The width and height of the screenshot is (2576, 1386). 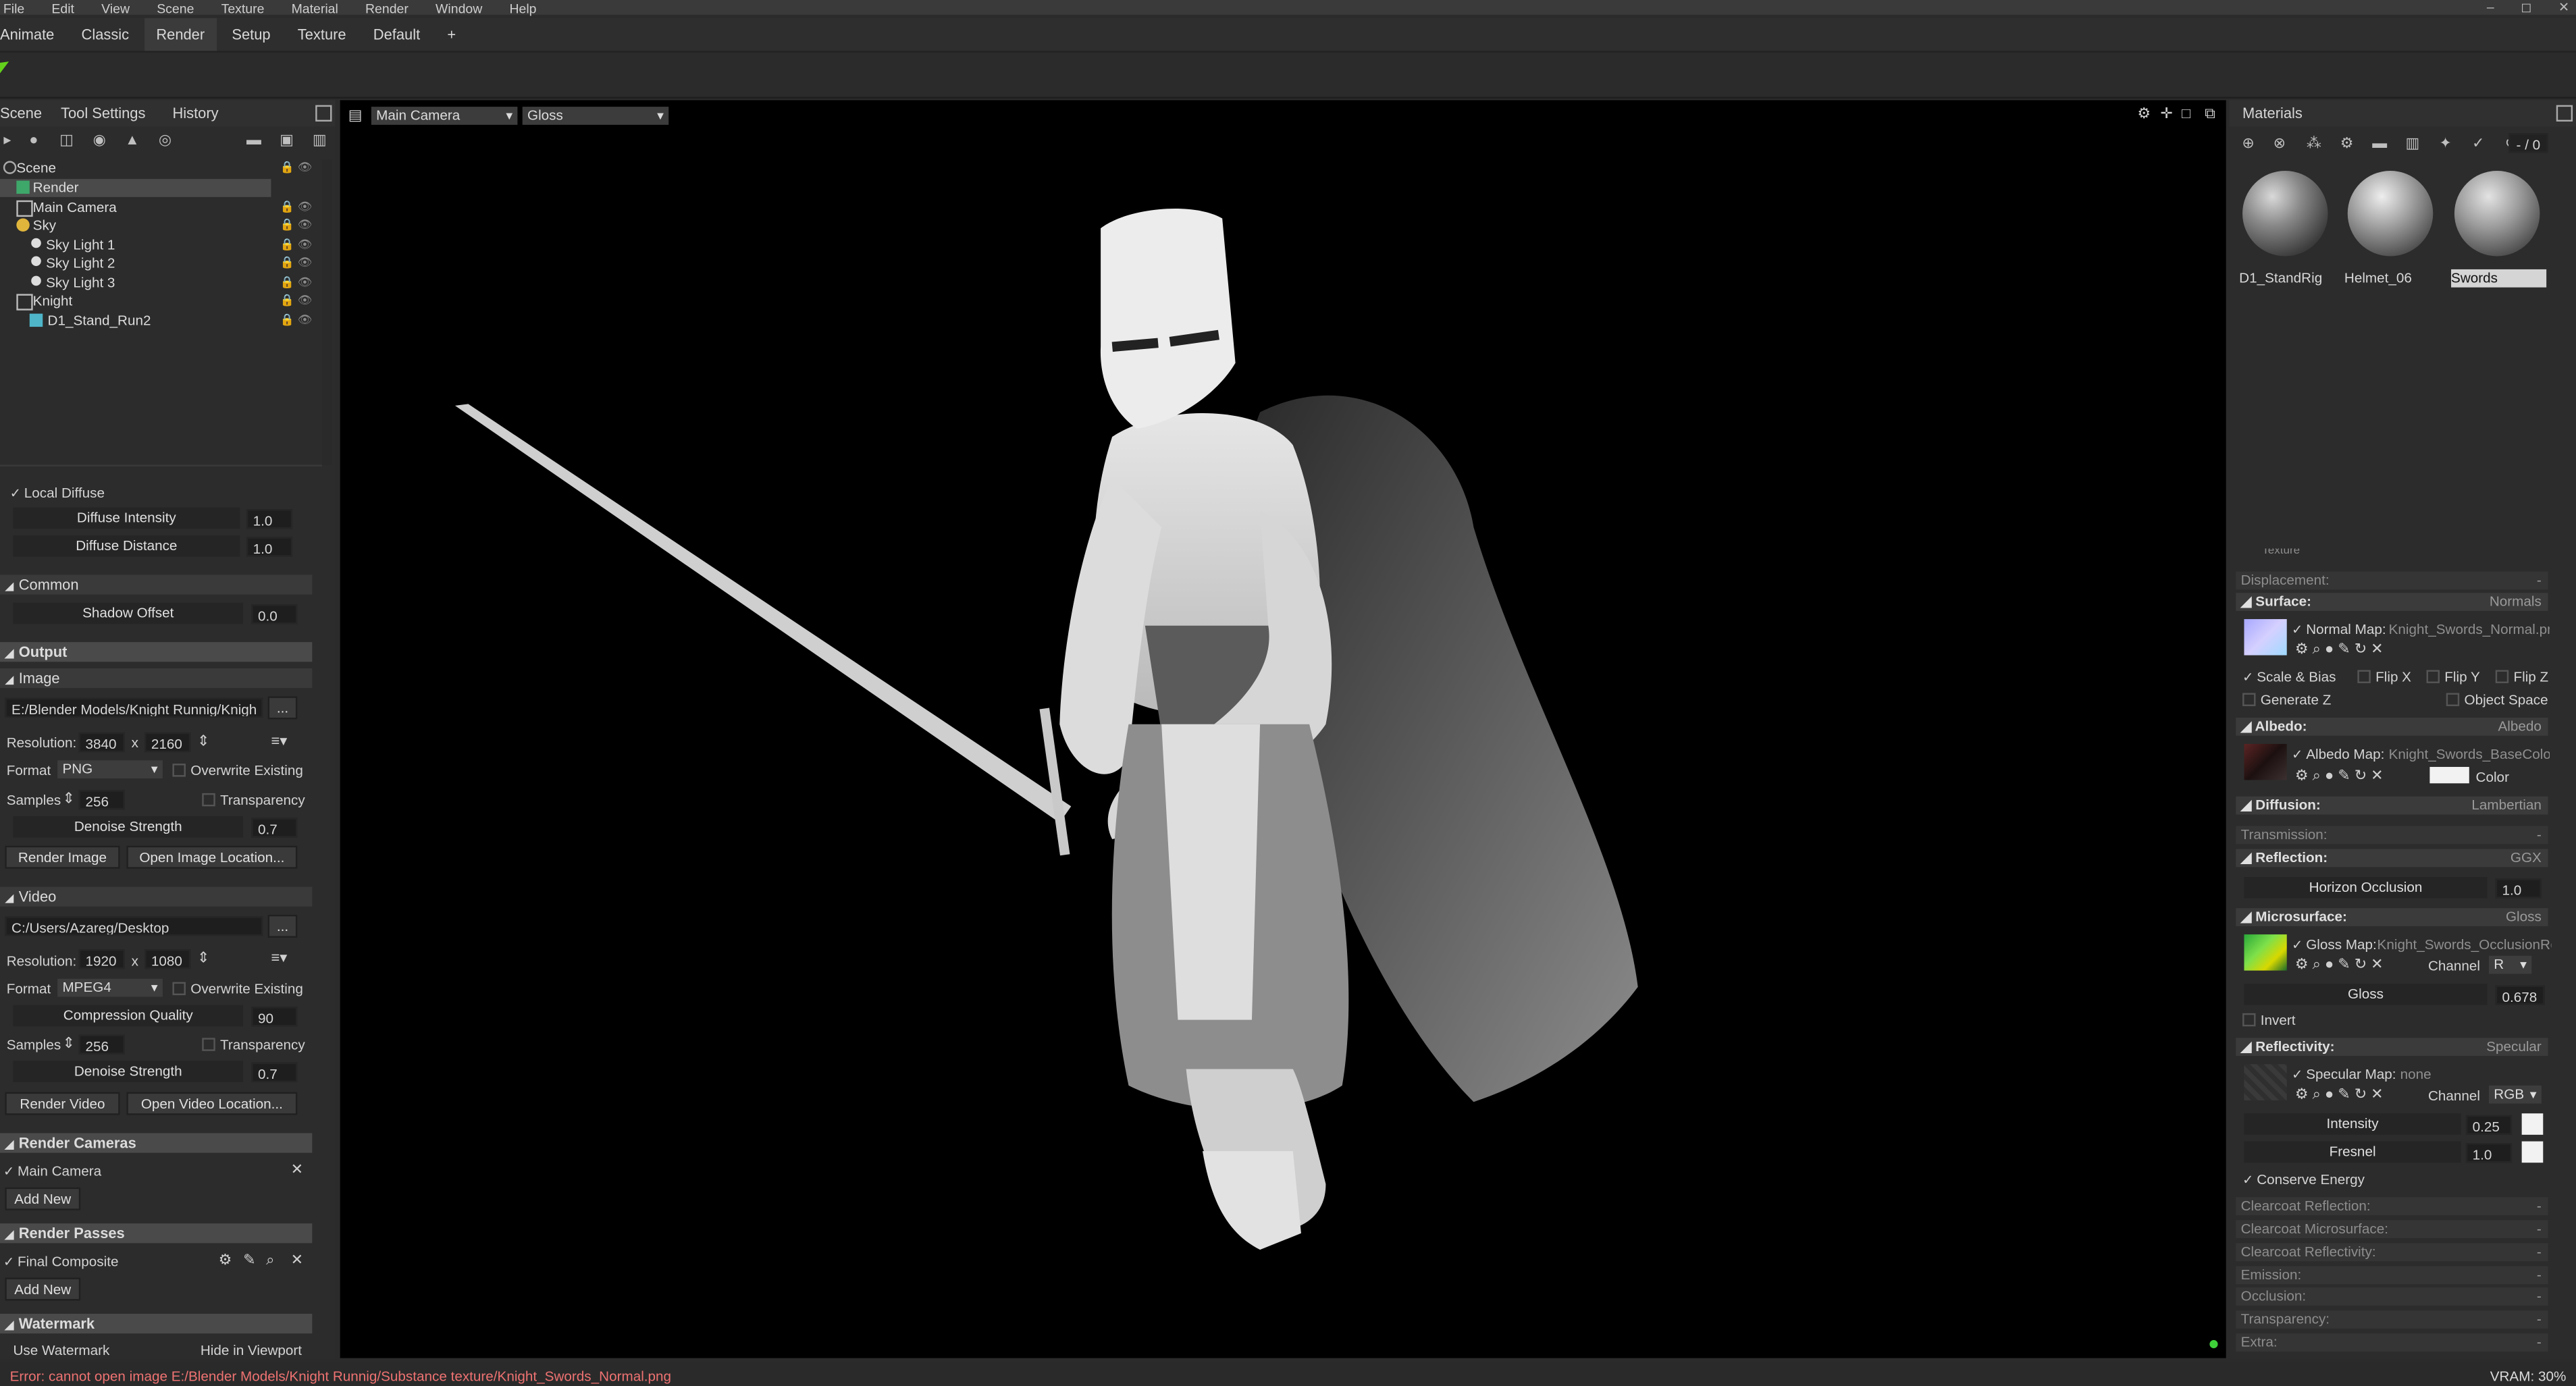 What do you see at coordinates (251, 1350) in the screenshot?
I see `hide-in-viewport-checkbox: Hide in Viewport` at bounding box center [251, 1350].